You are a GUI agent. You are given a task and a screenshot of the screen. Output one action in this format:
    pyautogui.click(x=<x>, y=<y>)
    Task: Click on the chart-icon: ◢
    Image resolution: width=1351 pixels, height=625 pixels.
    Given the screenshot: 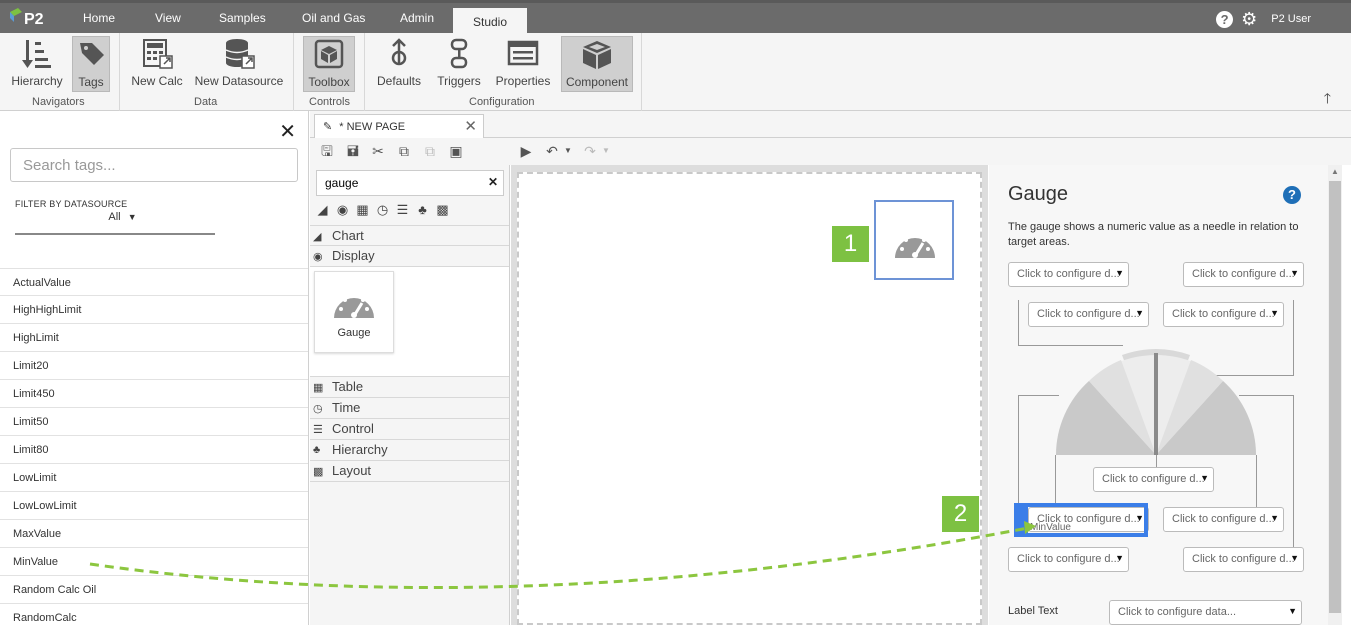 What is the action you would take?
    pyautogui.click(x=322, y=210)
    